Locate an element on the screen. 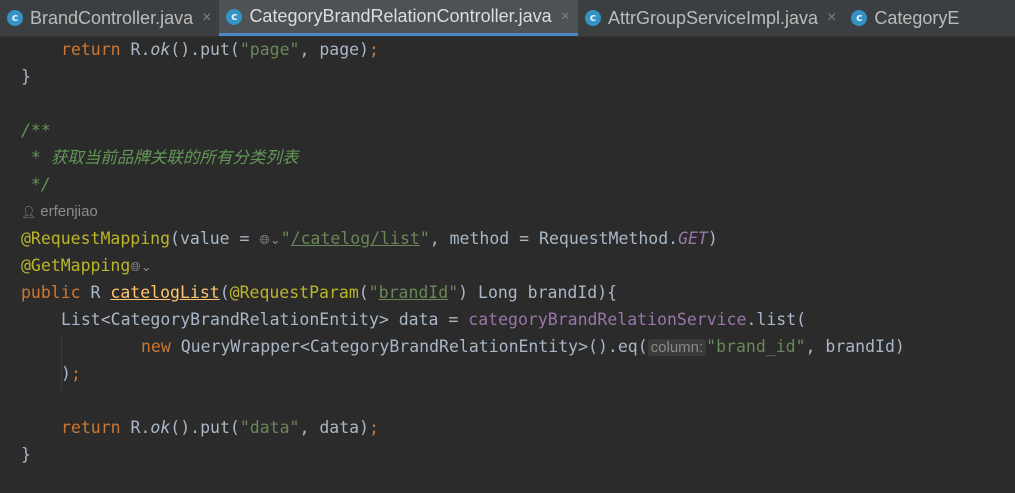 The image size is (1015, 493). string-literal: "brand_id" is located at coordinates (756, 346).